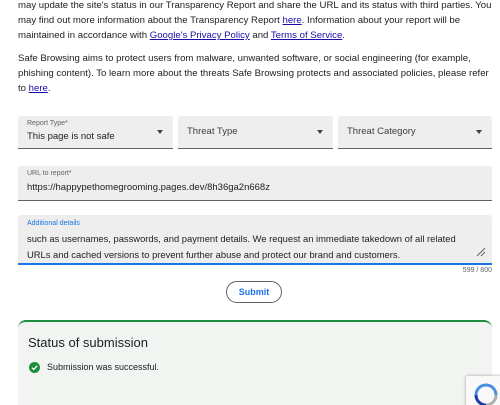 This screenshot has width=500, height=405. Describe the element at coordinates (200, 35) in the screenshot. I see `privacy-policy-link: Google's Privacy Policy` at that location.